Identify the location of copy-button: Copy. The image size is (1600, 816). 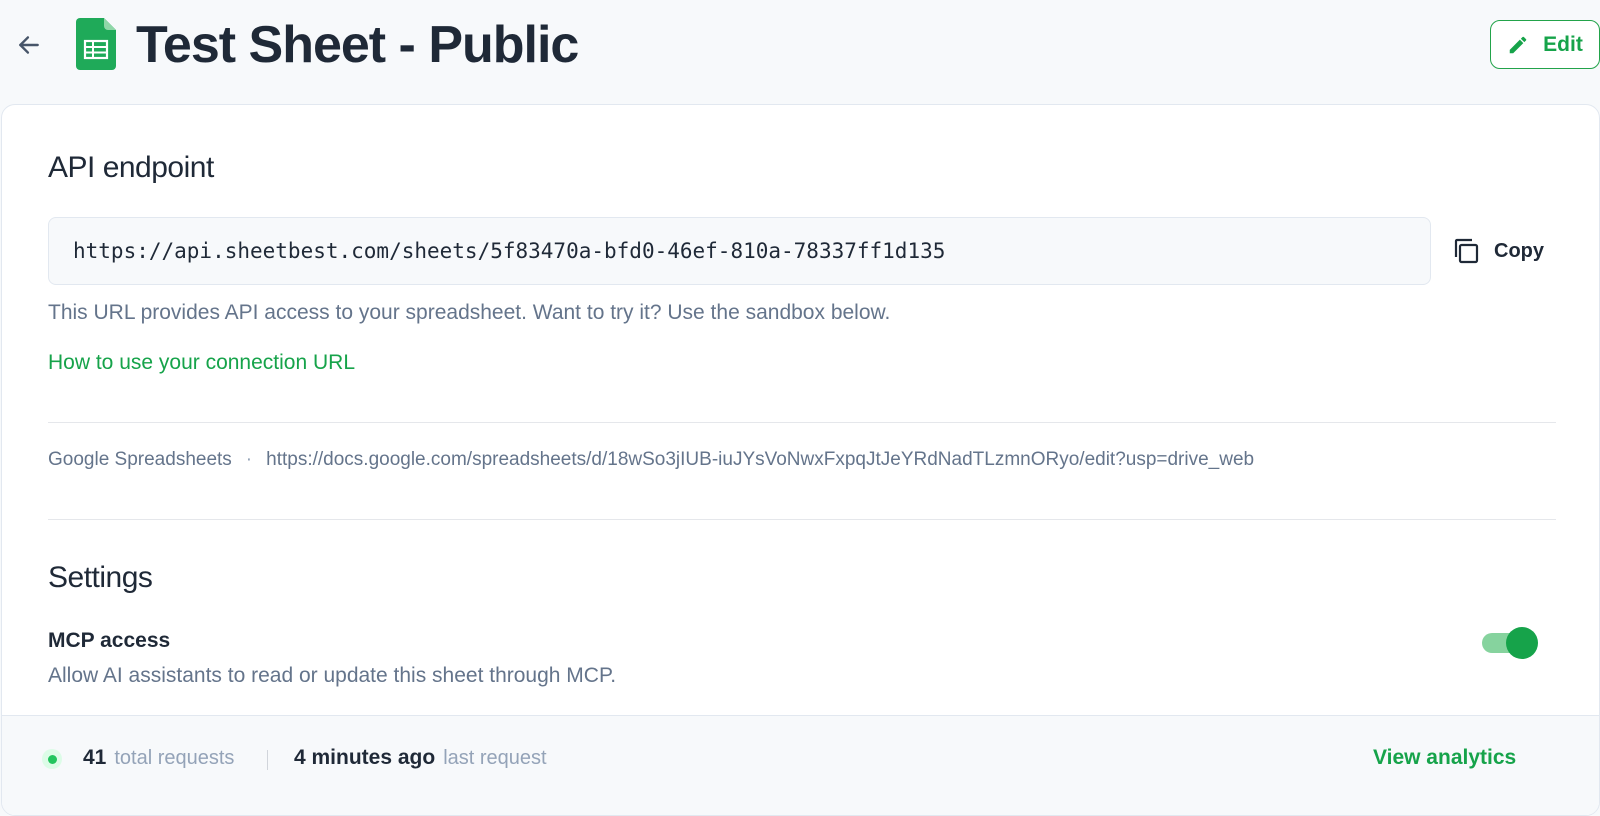
(1507, 251).